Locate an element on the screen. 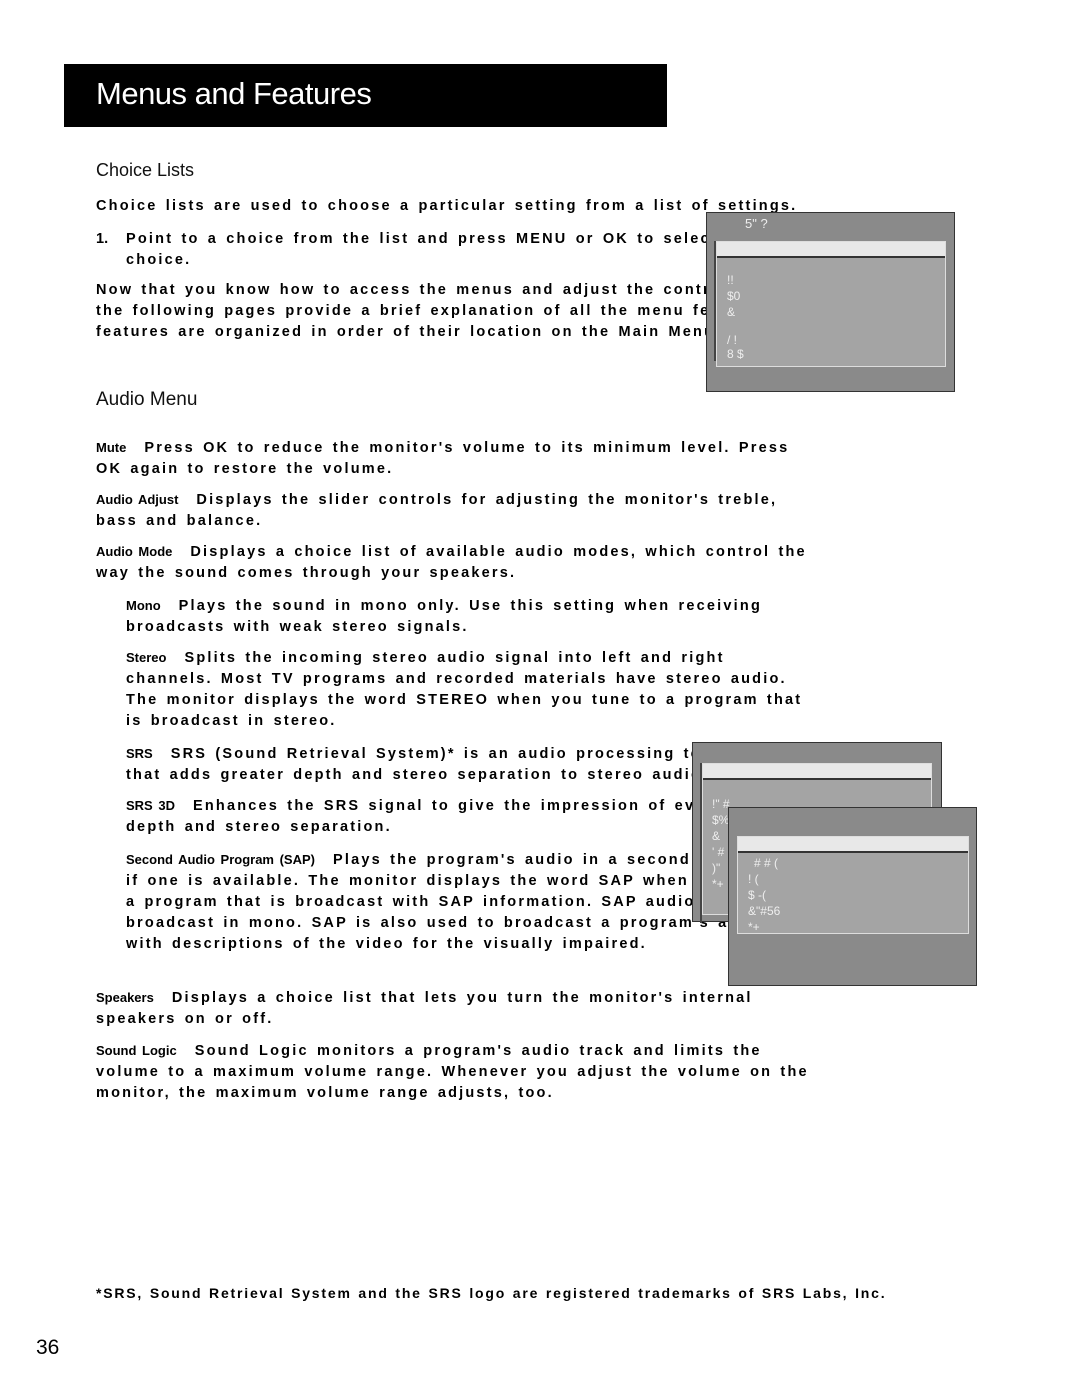 The height and width of the screenshot is (1397, 1080). tv-menu-item: ! ( is located at coordinates (753, 879).